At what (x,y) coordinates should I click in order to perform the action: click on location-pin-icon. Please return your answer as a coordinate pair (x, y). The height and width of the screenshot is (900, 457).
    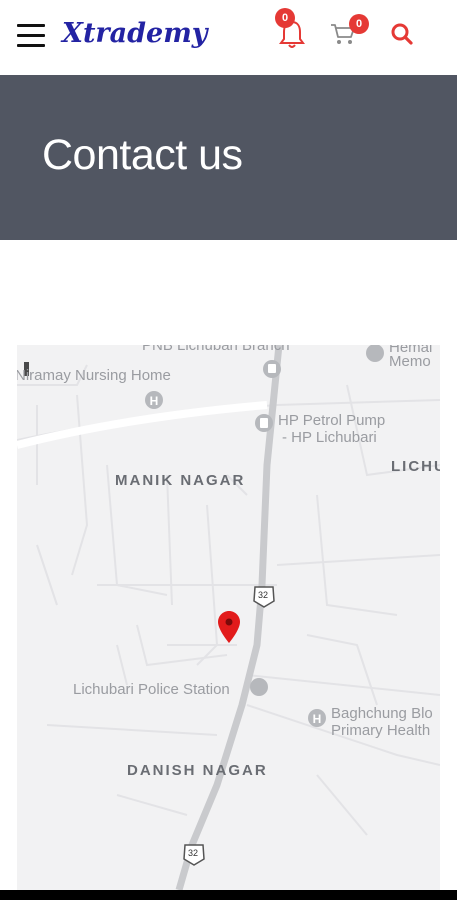
    Looking at the image, I should click on (229, 627).